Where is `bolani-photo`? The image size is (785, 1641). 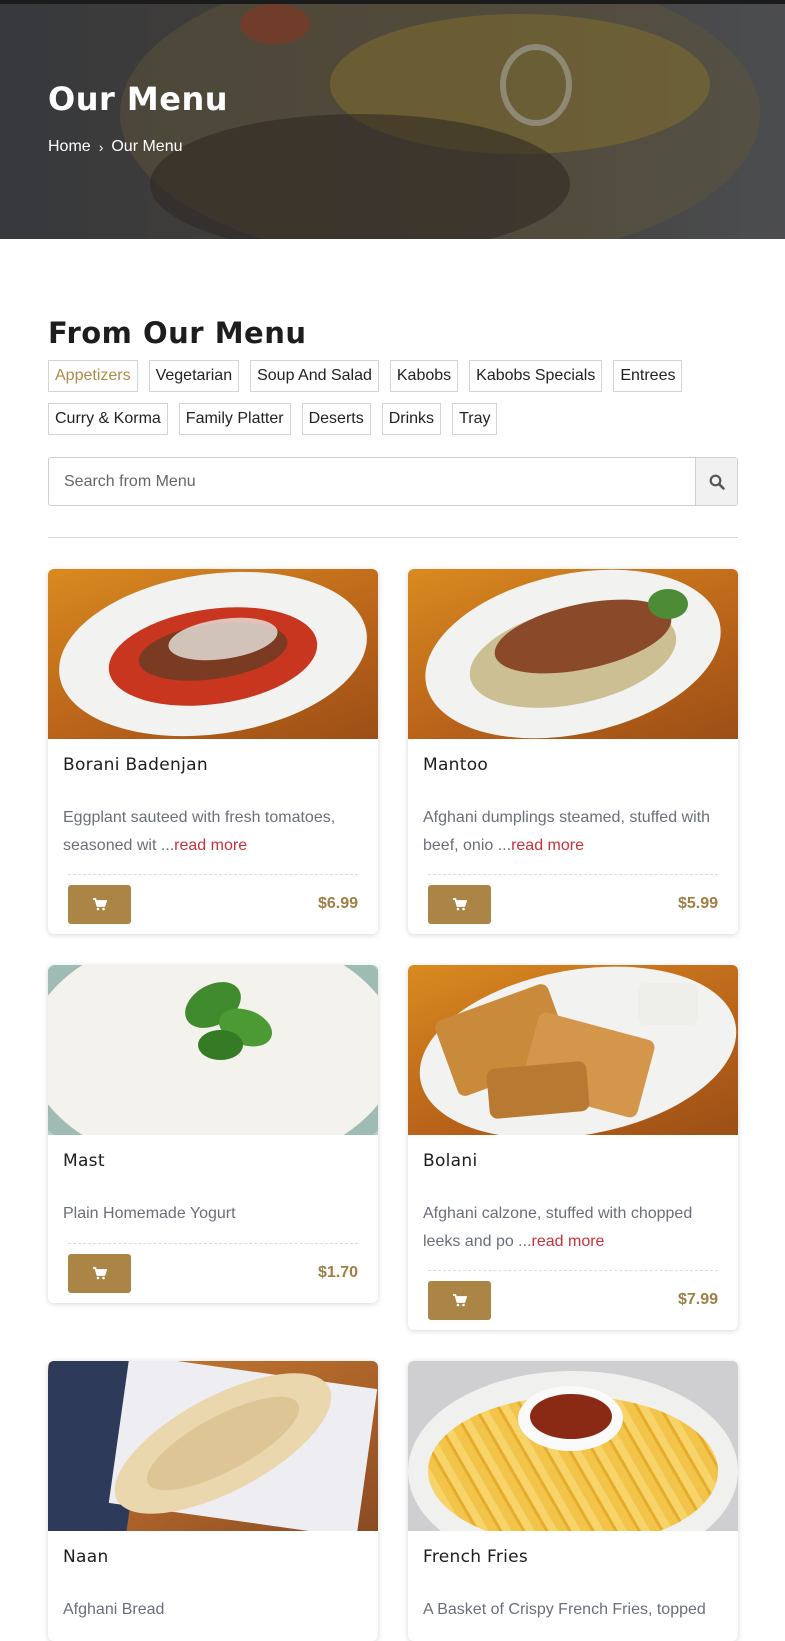 bolani-photo is located at coordinates (573, 1050).